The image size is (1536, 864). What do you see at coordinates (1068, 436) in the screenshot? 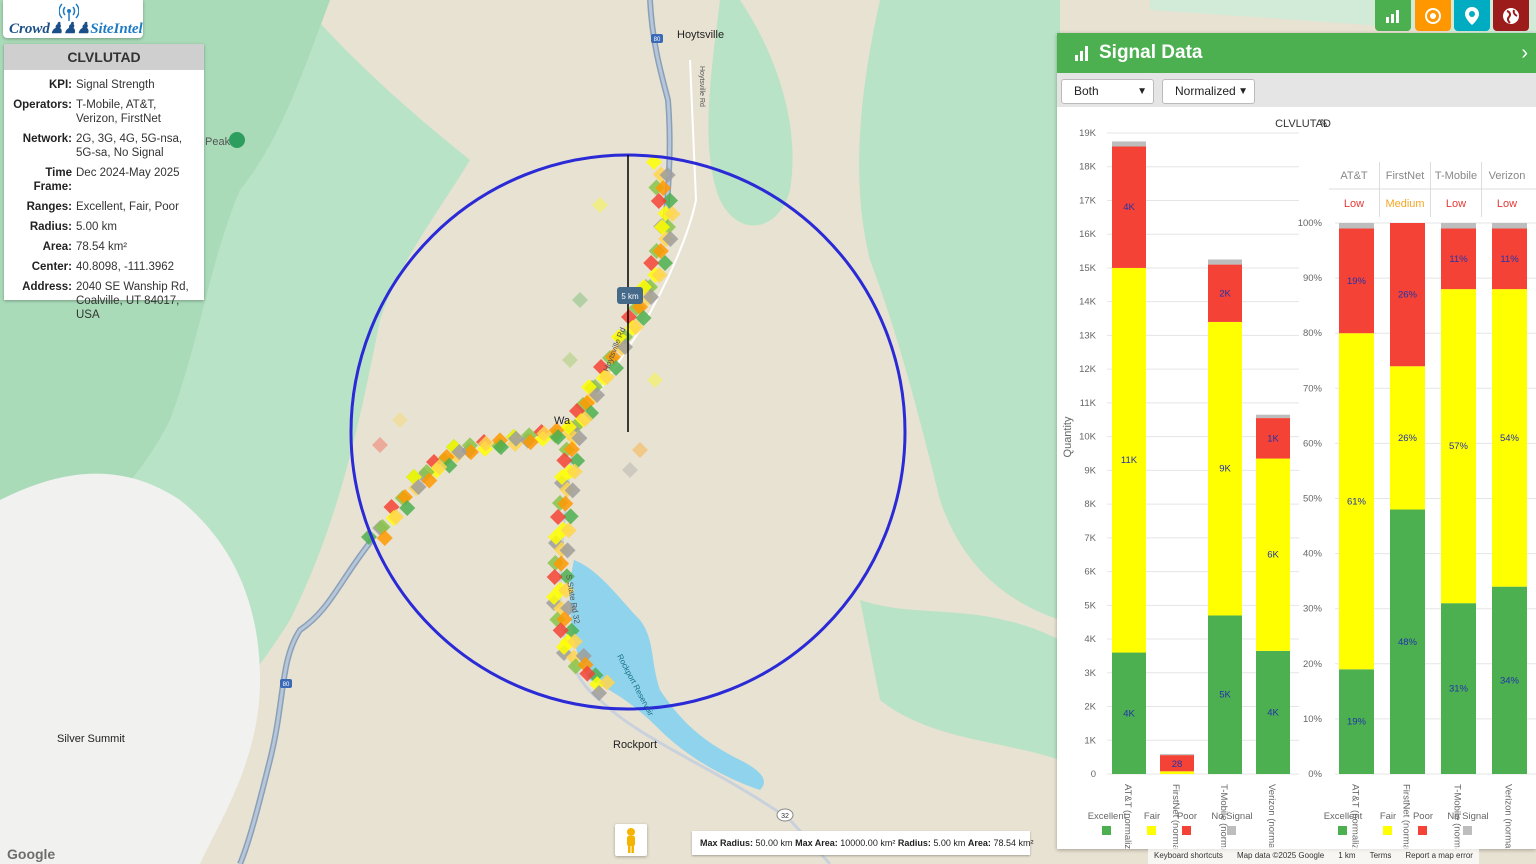
I see `quantity-axis-label: Quantity` at bounding box center [1068, 436].